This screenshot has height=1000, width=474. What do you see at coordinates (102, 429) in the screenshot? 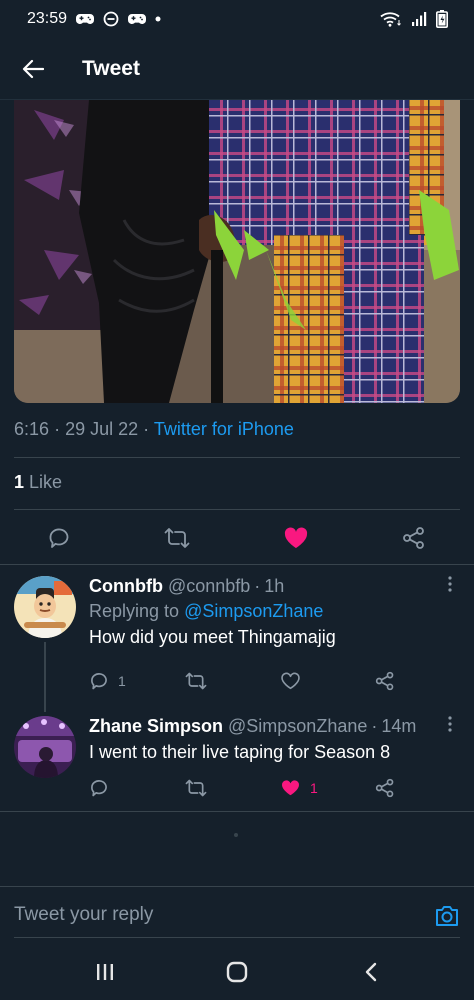
I see `tweet-date: 29 Jul 22` at bounding box center [102, 429].